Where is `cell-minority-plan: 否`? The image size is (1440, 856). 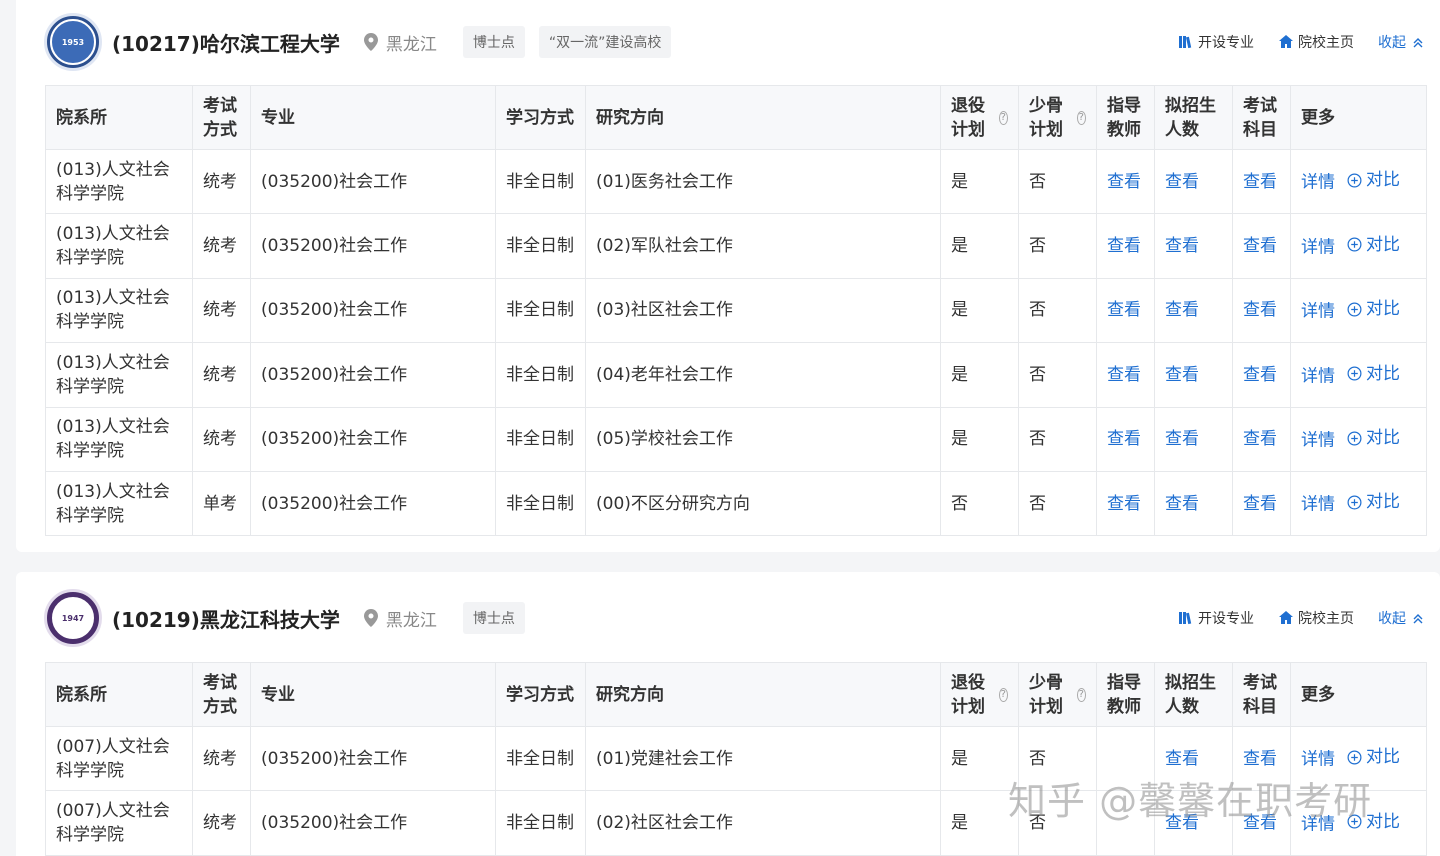
cell-minority-plan: 否 is located at coordinates (1057, 758).